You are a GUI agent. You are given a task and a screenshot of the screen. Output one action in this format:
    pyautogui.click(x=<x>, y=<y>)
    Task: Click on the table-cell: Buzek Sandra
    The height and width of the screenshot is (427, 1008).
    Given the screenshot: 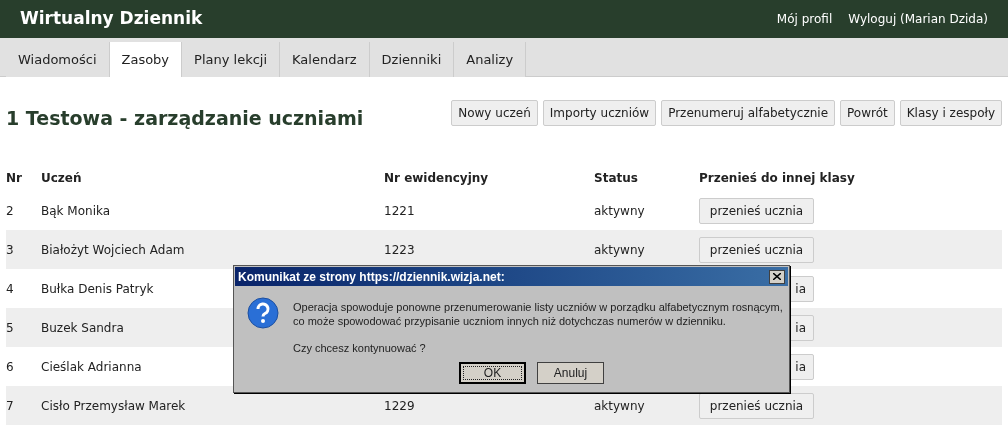 What is the action you would take?
    pyautogui.click(x=82, y=327)
    